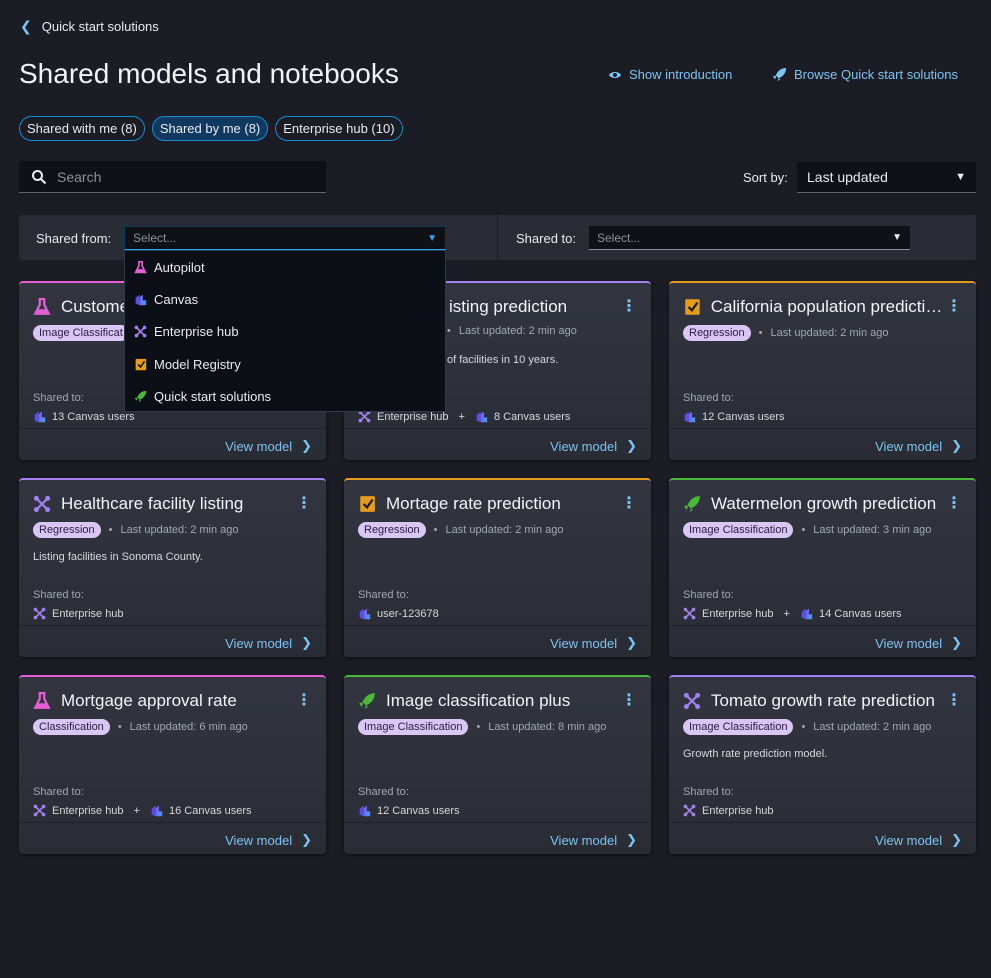  What do you see at coordinates (285, 267) in the screenshot?
I see `dropdown-option: Autopilot` at bounding box center [285, 267].